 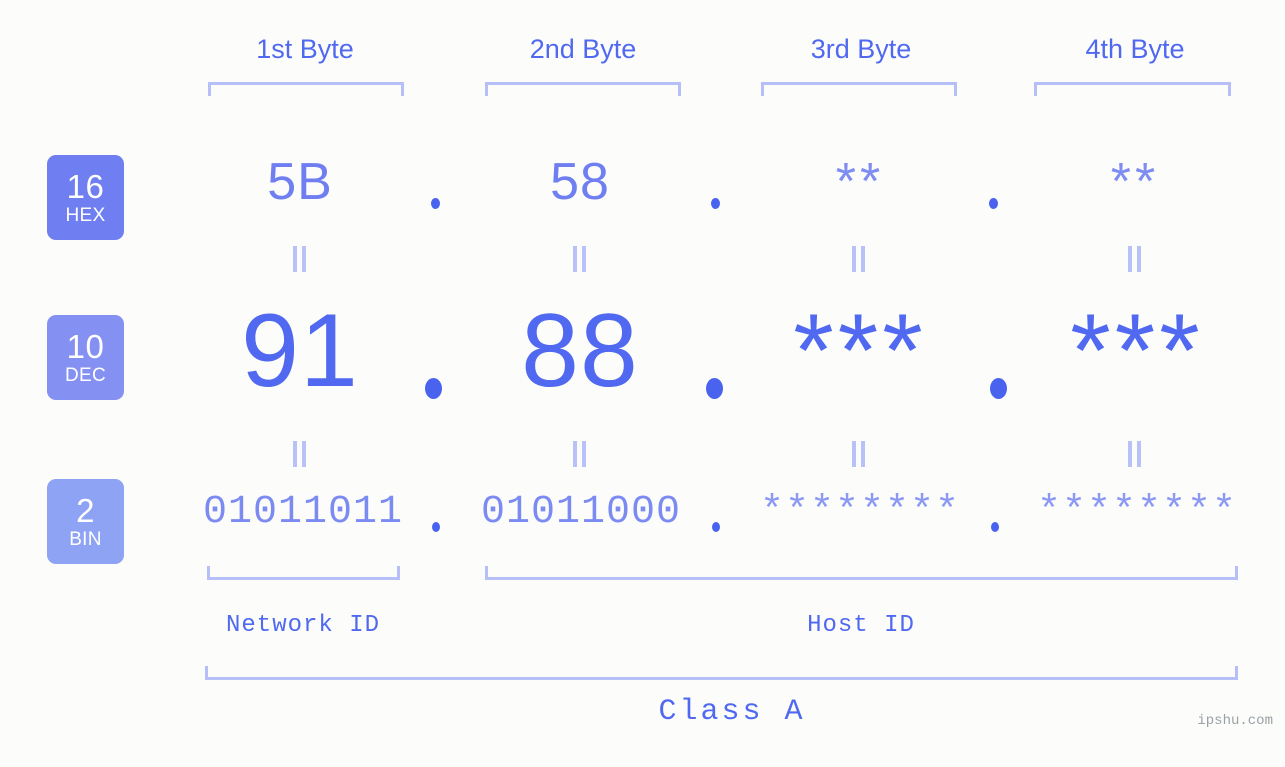 What do you see at coordinates (1135, 182) in the screenshot?
I see `hex-byte-4: **` at bounding box center [1135, 182].